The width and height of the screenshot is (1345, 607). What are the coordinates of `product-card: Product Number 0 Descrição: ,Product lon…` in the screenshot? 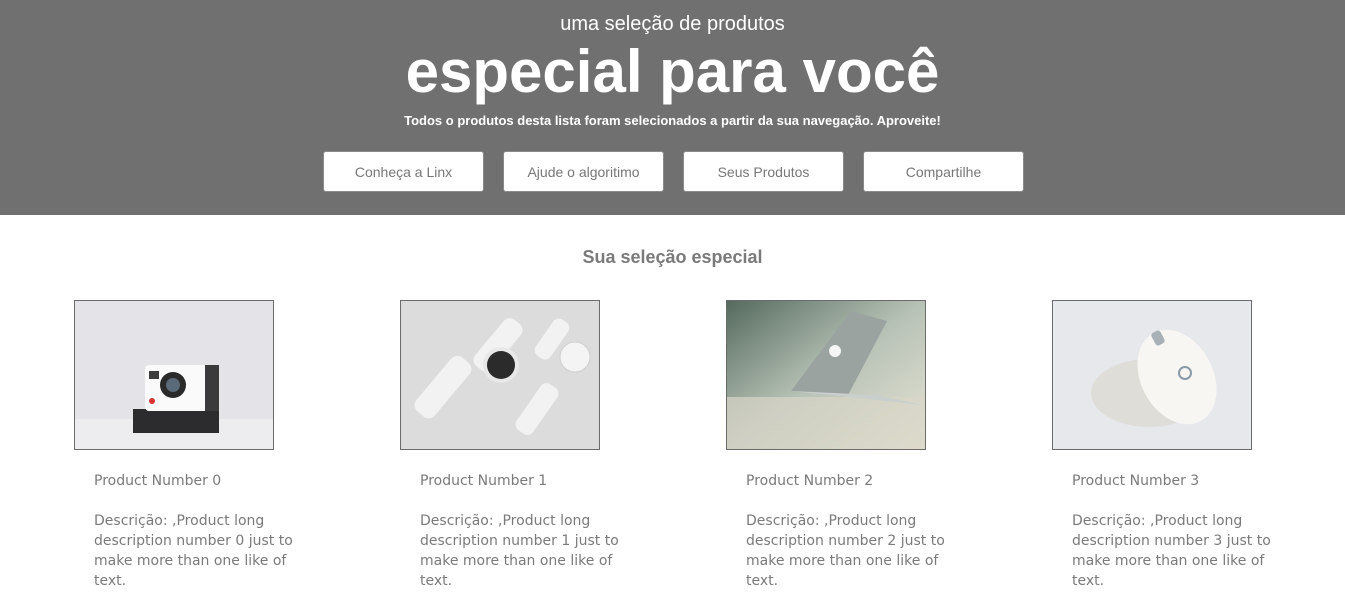 It's located at (194, 453).